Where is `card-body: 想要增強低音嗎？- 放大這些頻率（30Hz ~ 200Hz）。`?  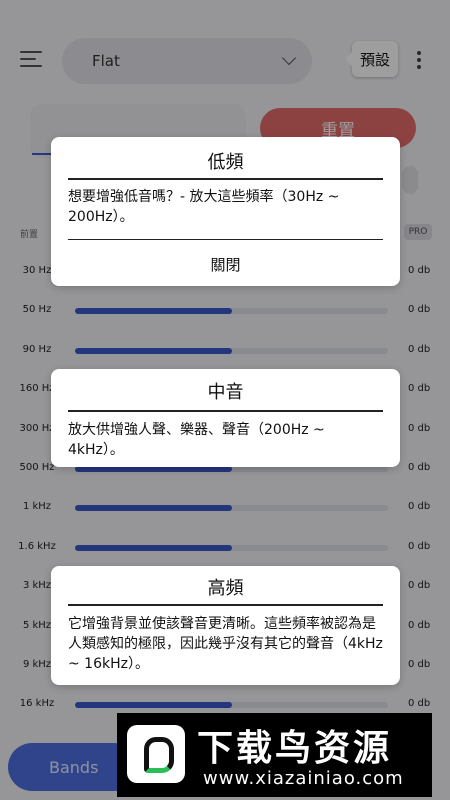 card-body: 想要增強低音嗎？- 放大這些頻率（30Hz ~ 200Hz）。 is located at coordinates (204, 206).